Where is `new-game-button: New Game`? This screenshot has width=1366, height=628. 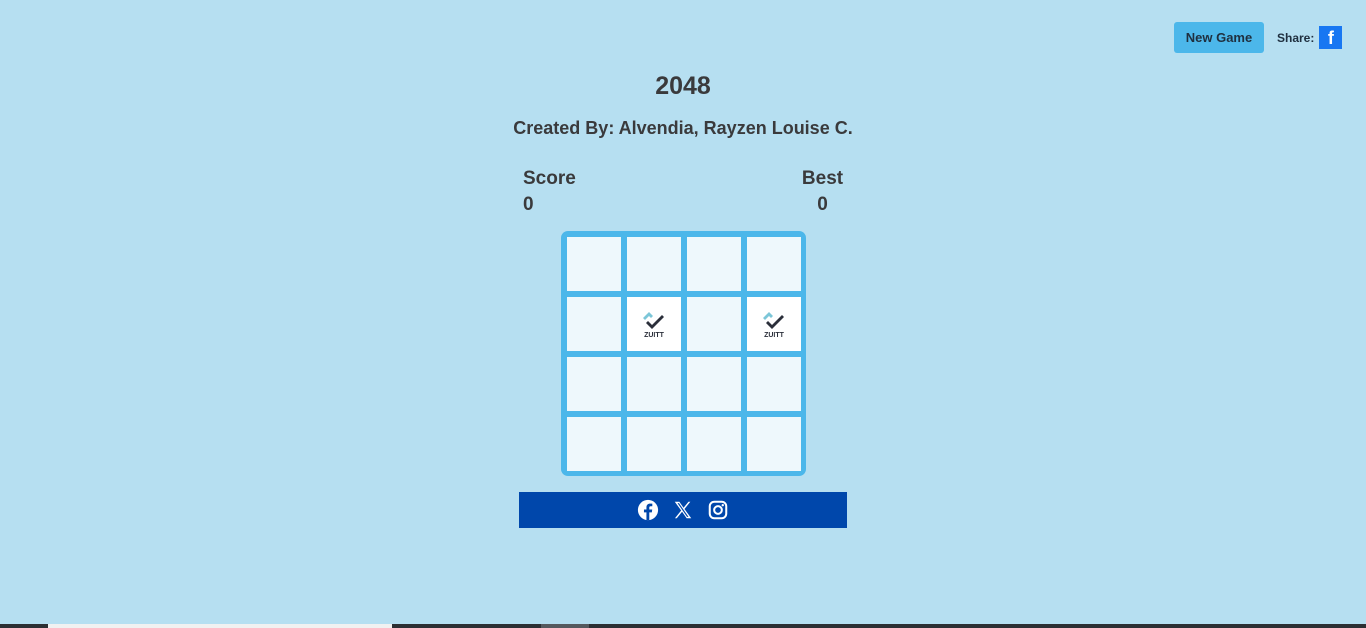 new-game-button: New Game is located at coordinates (1219, 37).